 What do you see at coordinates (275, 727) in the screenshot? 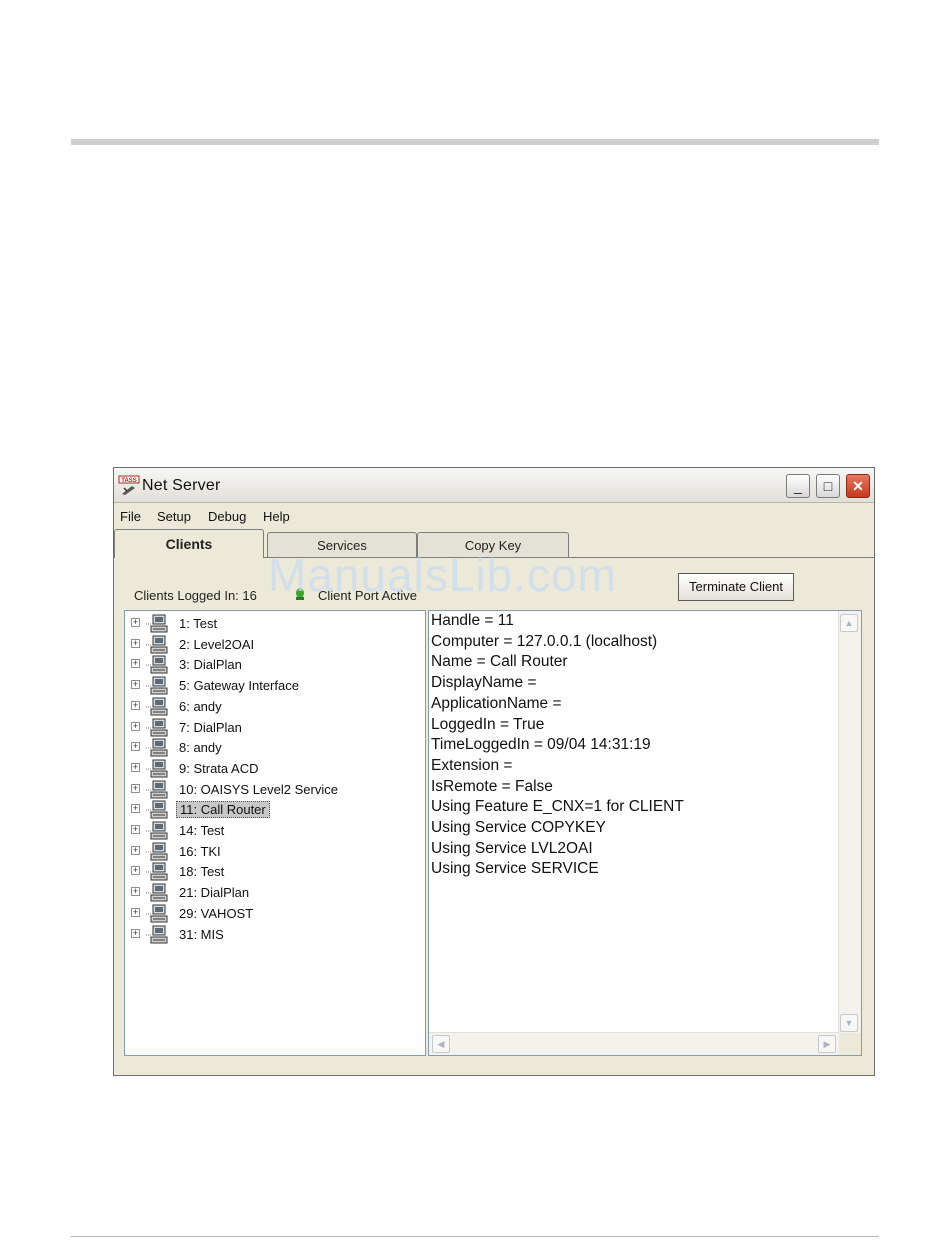
I see `client-tree-item: +7: DialPlan` at bounding box center [275, 727].